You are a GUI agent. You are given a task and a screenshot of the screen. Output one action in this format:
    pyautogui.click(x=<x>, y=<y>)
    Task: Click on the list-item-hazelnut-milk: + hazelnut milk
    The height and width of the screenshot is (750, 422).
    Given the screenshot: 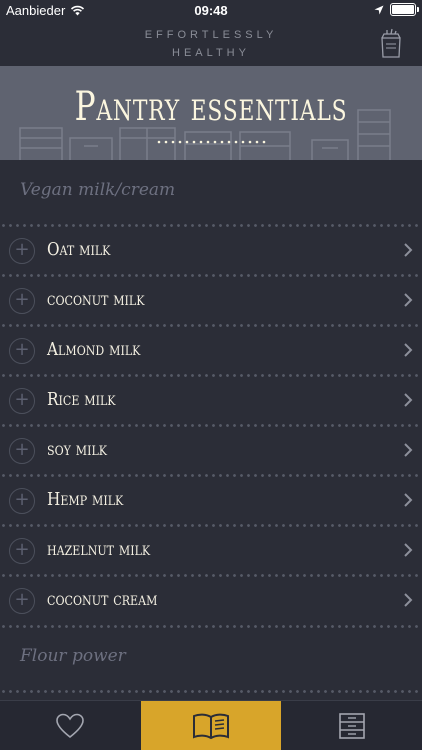 What is the action you would take?
    pyautogui.click(x=211, y=552)
    